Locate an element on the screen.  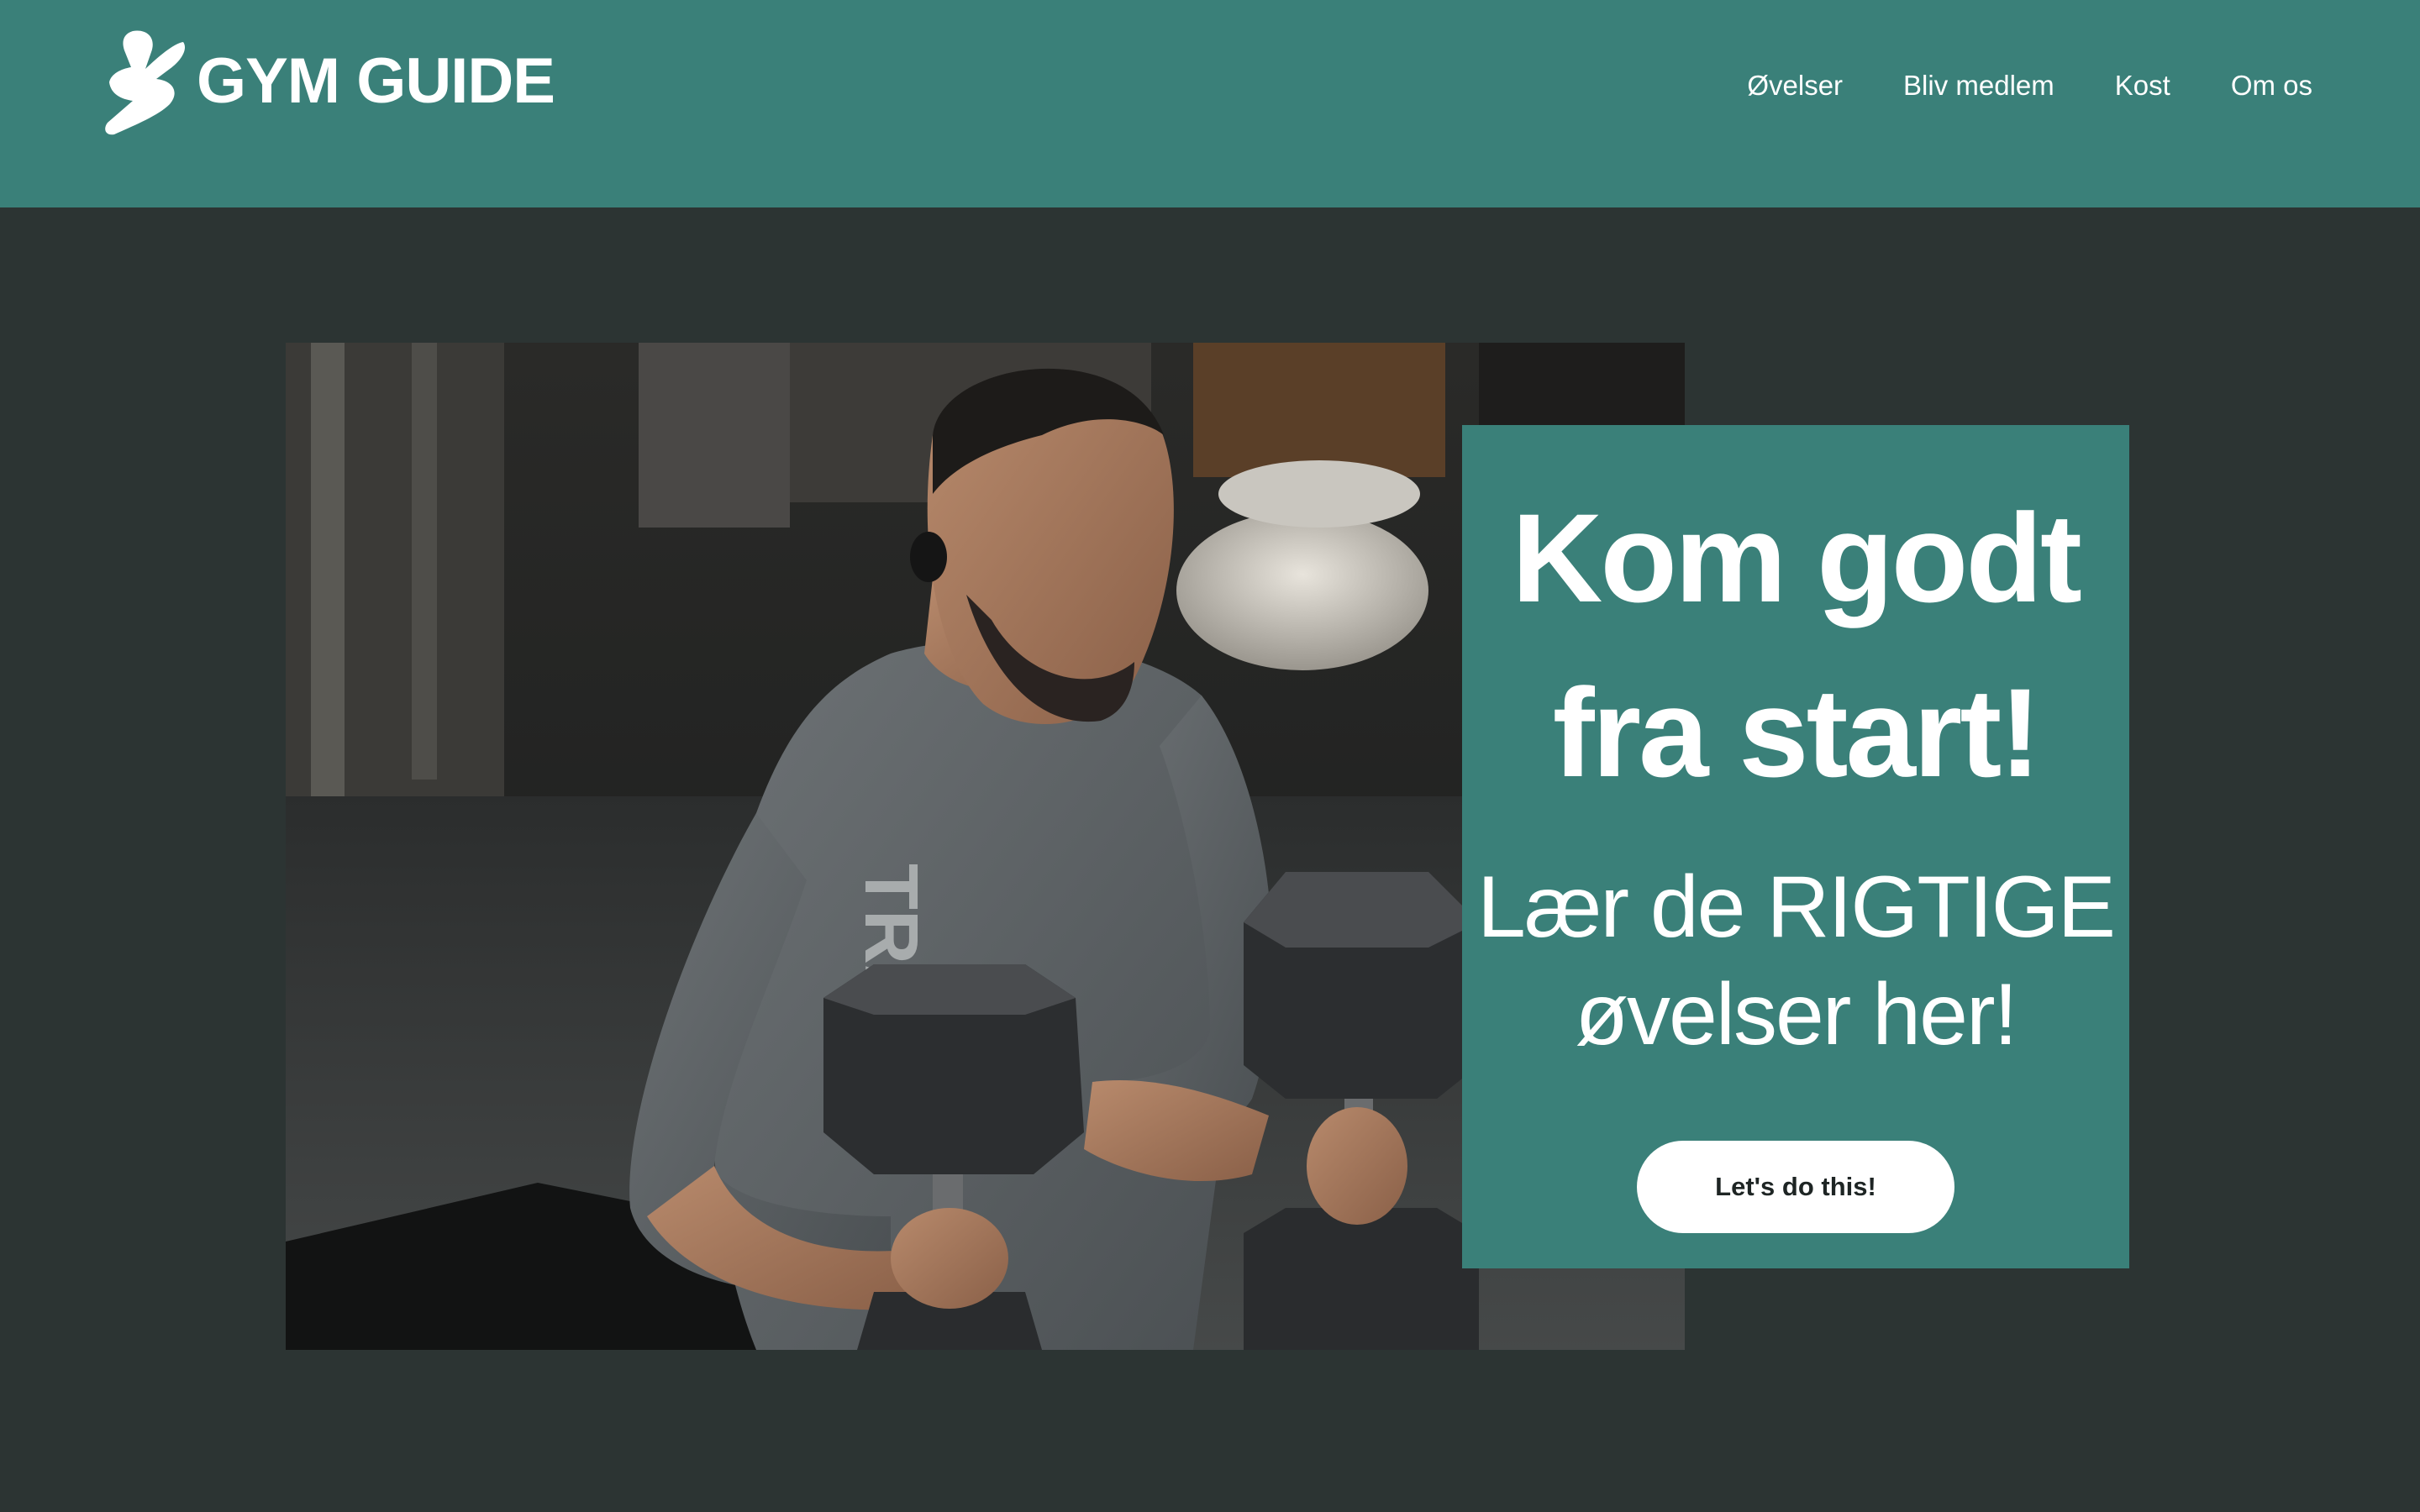
hero-subtitle: Lær de RIGTIGE øvelser her! is located at coordinates (1797, 960).